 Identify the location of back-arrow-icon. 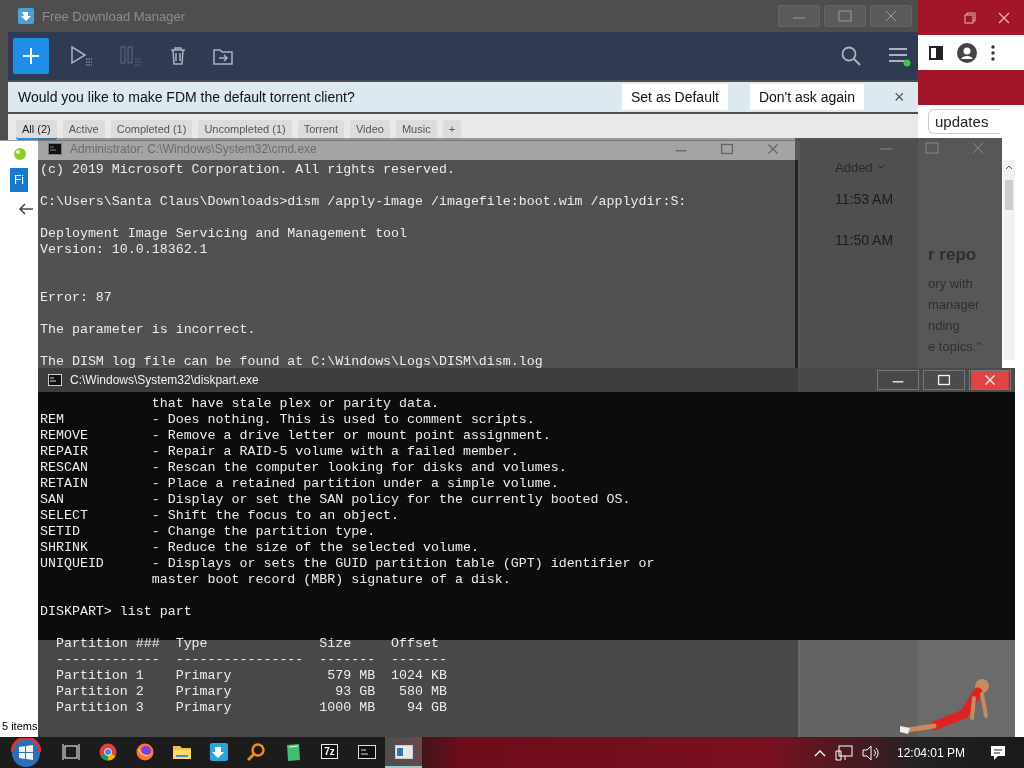
(26, 209).